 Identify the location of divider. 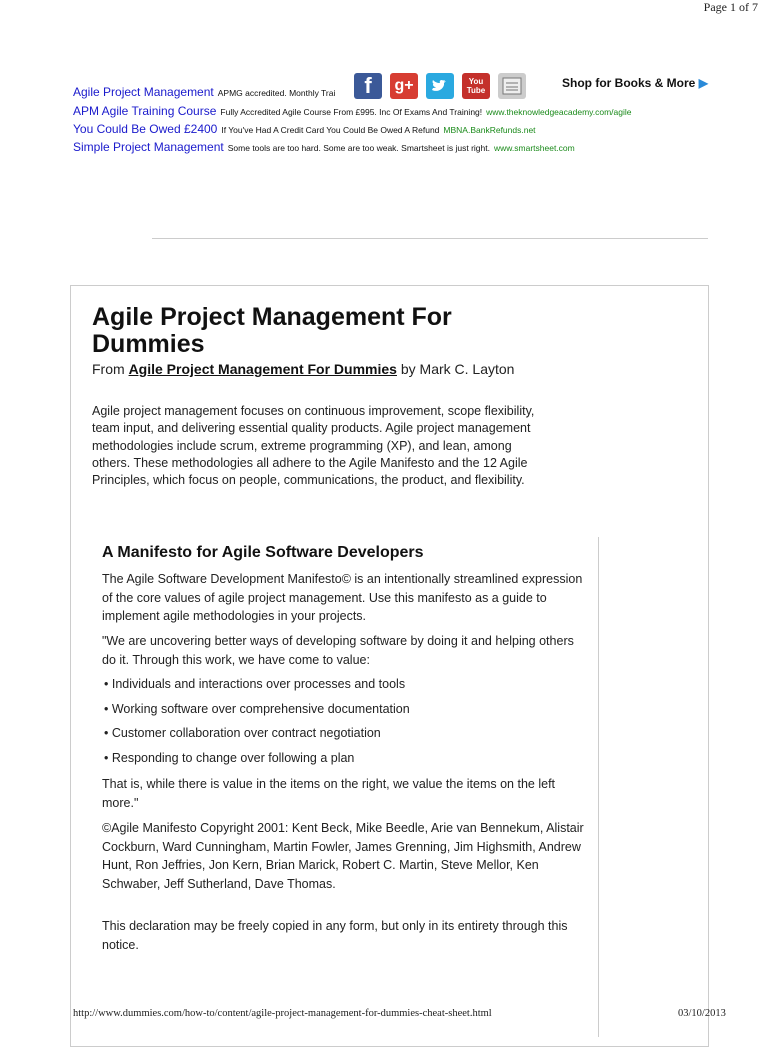
(430, 238).